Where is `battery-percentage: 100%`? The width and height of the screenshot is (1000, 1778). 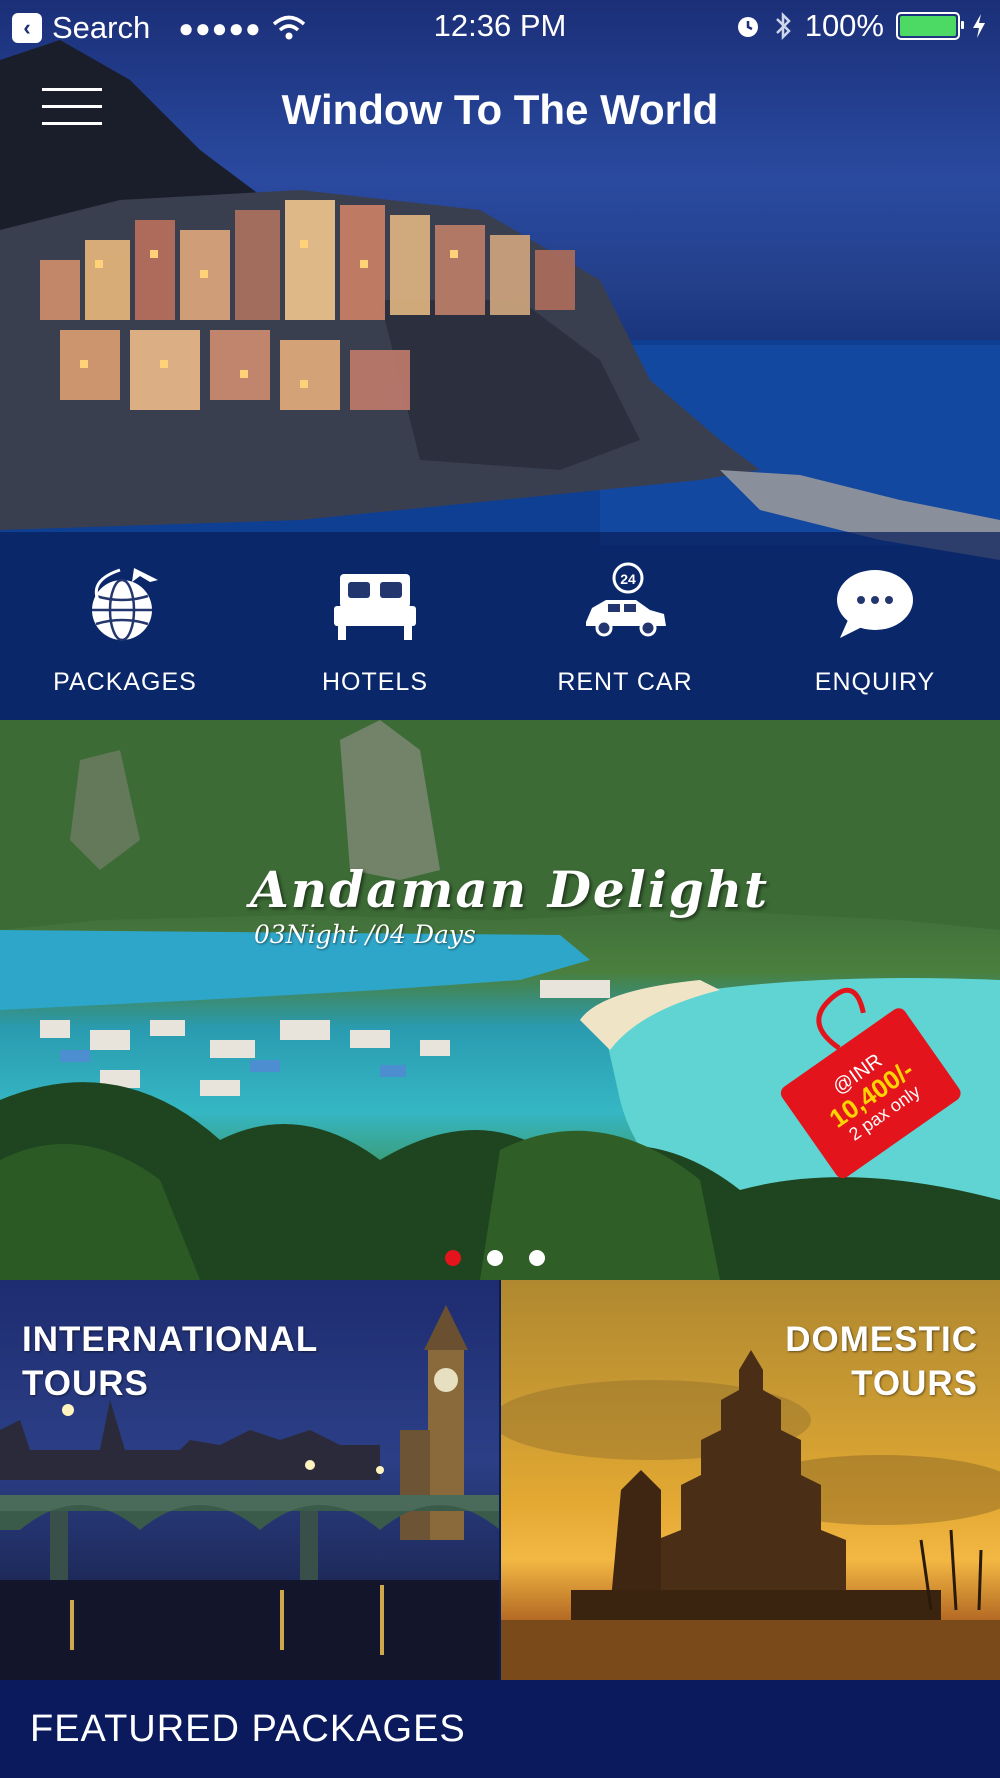 battery-percentage: 100% is located at coordinates (844, 25).